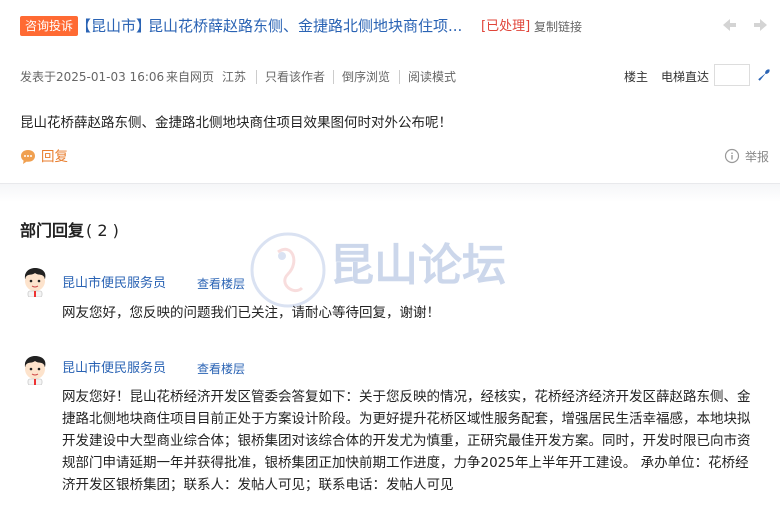 This screenshot has height=532, width=780. Describe the element at coordinates (190, 77) in the screenshot. I see `post-source: 来自网页` at that location.